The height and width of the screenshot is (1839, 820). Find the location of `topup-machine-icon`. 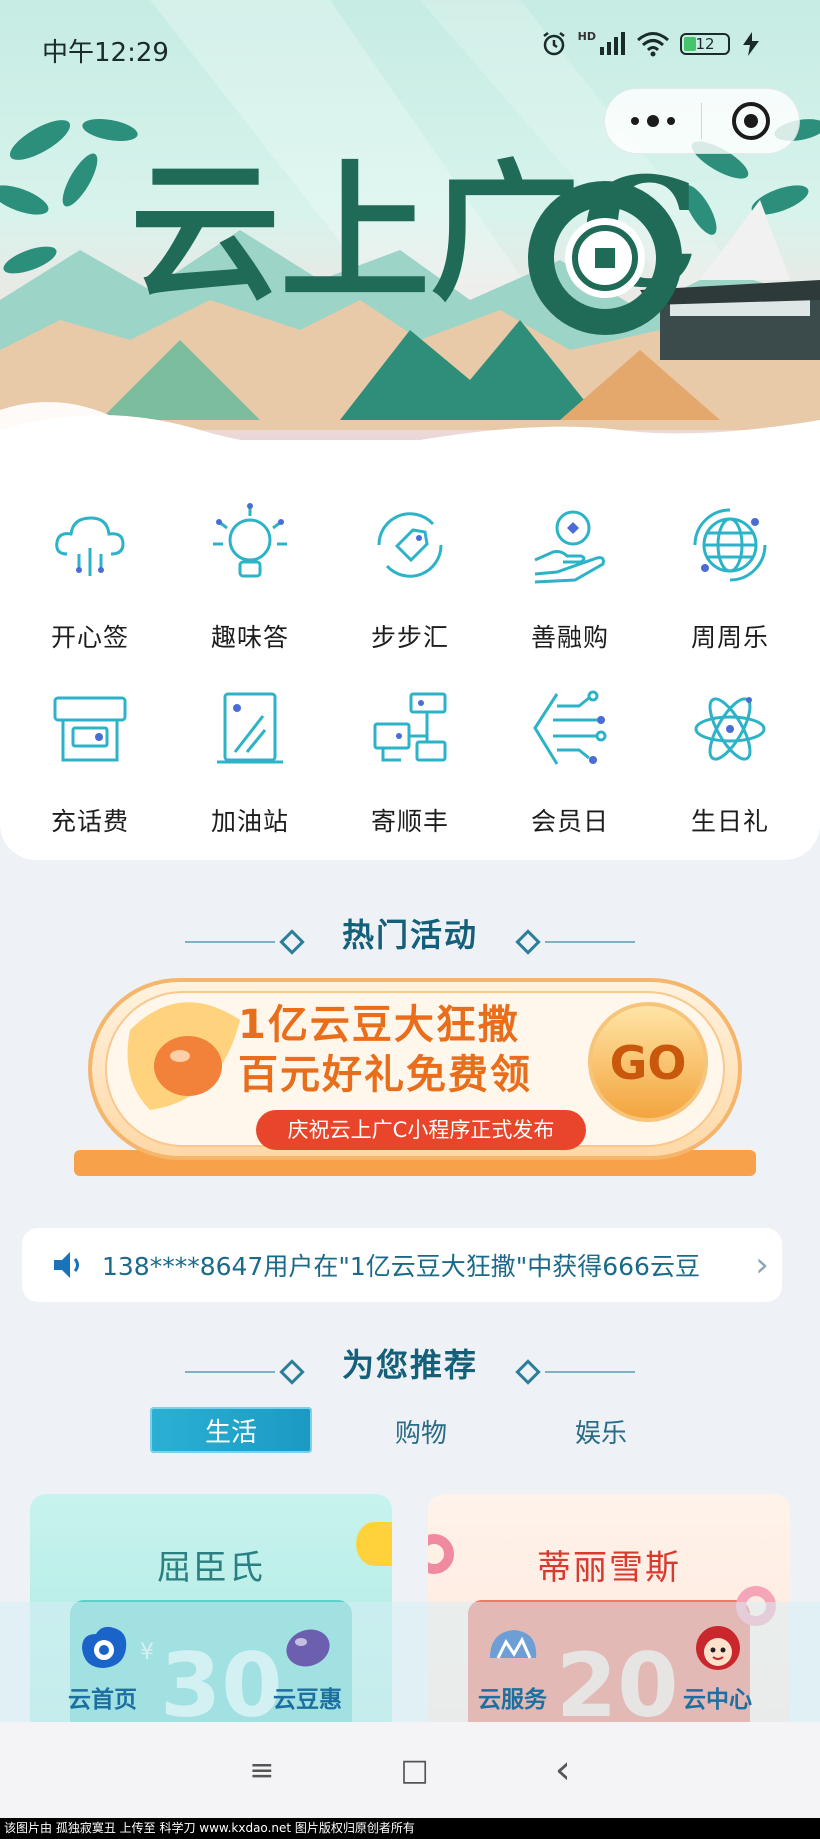

topup-machine-icon is located at coordinates (90, 729).